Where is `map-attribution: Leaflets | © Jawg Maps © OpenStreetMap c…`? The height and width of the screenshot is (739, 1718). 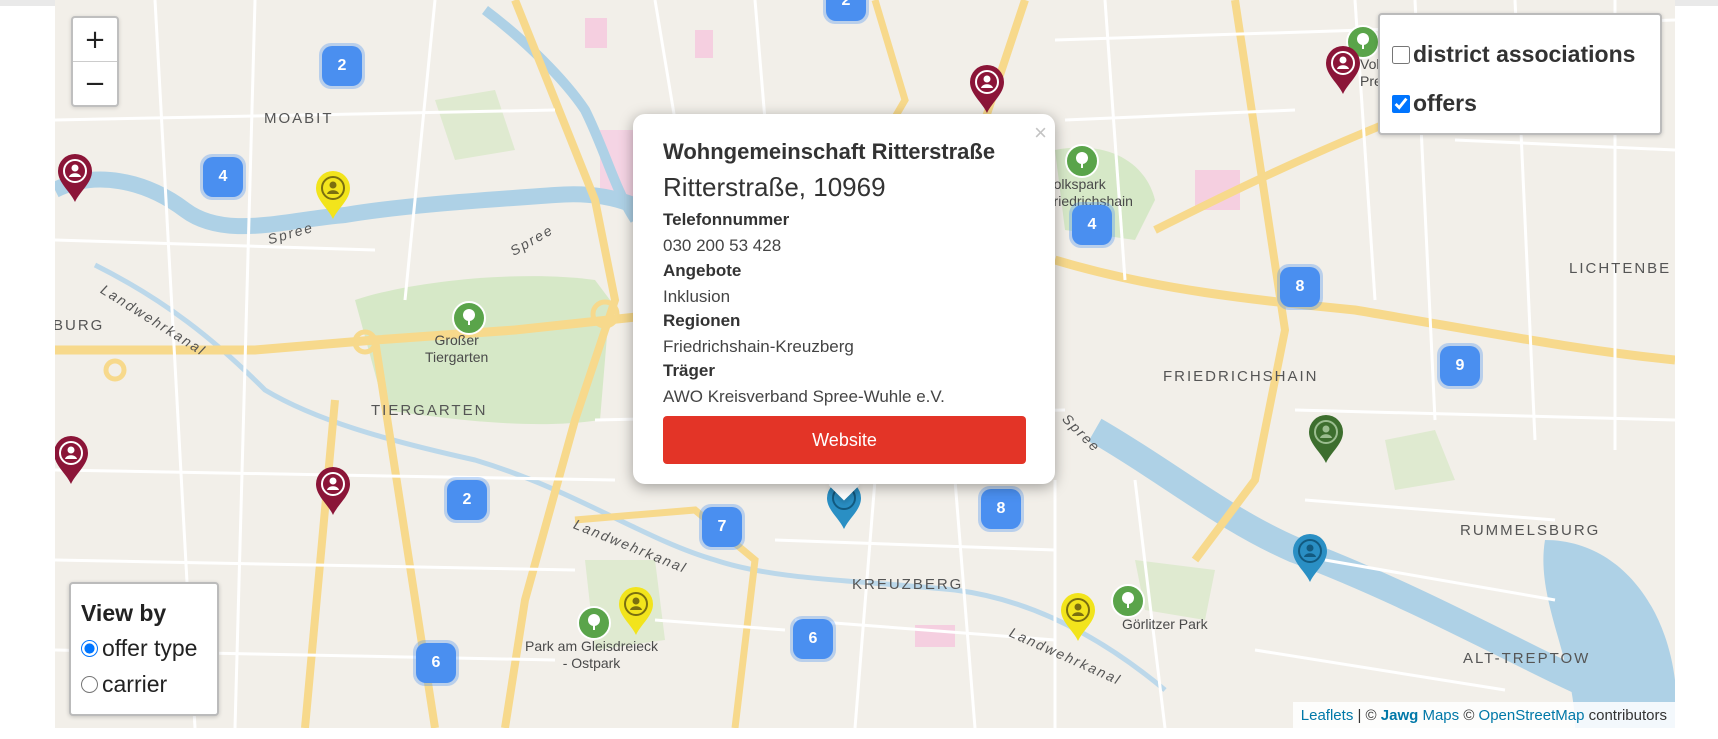 map-attribution: Leaflets | © Jawg Maps © OpenStreetMap c… is located at coordinates (1483, 715).